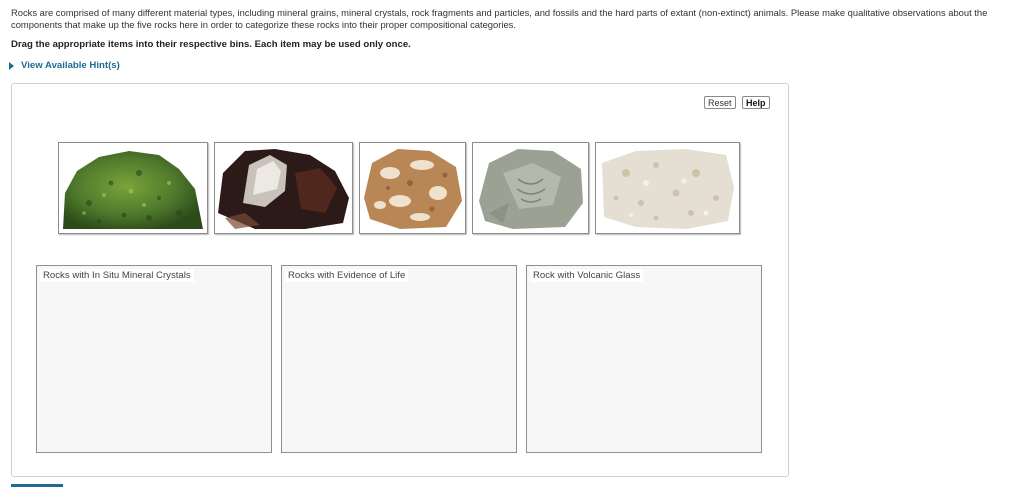  What do you see at coordinates (587, 275) in the screenshot?
I see `bin-label: Rock with Volcanic Glass` at bounding box center [587, 275].